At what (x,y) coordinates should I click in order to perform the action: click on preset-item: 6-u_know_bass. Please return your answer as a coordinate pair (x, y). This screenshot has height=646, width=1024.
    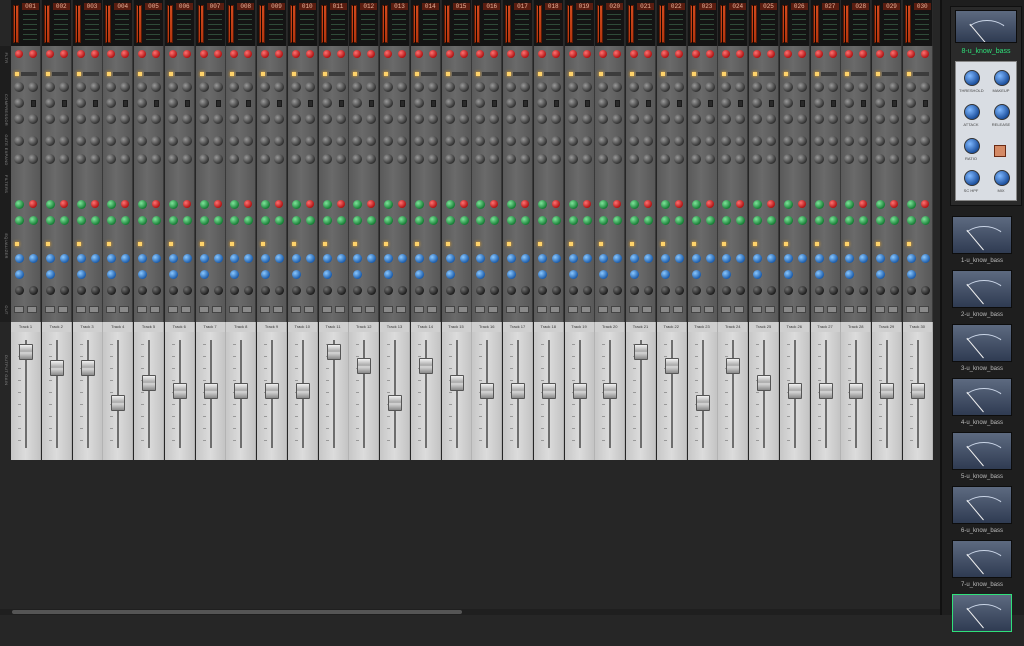
    Looking at the image, I should click on (982, 512).